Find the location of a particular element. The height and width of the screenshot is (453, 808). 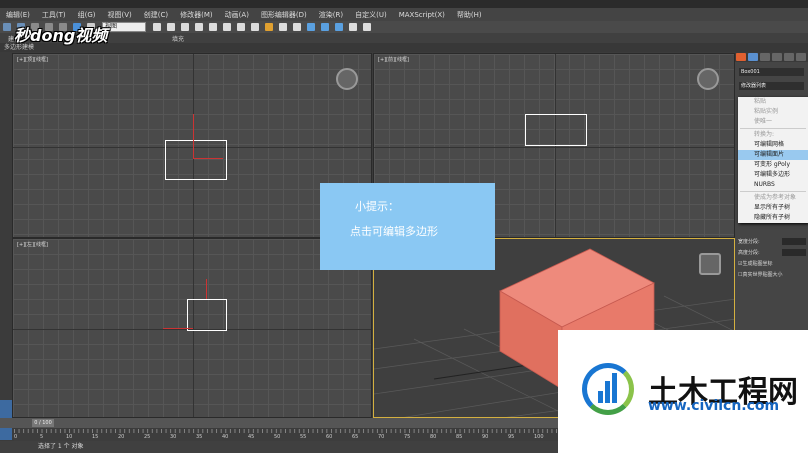

context-menu-item: 显示所有子树 is located at coordinates (773, 208).